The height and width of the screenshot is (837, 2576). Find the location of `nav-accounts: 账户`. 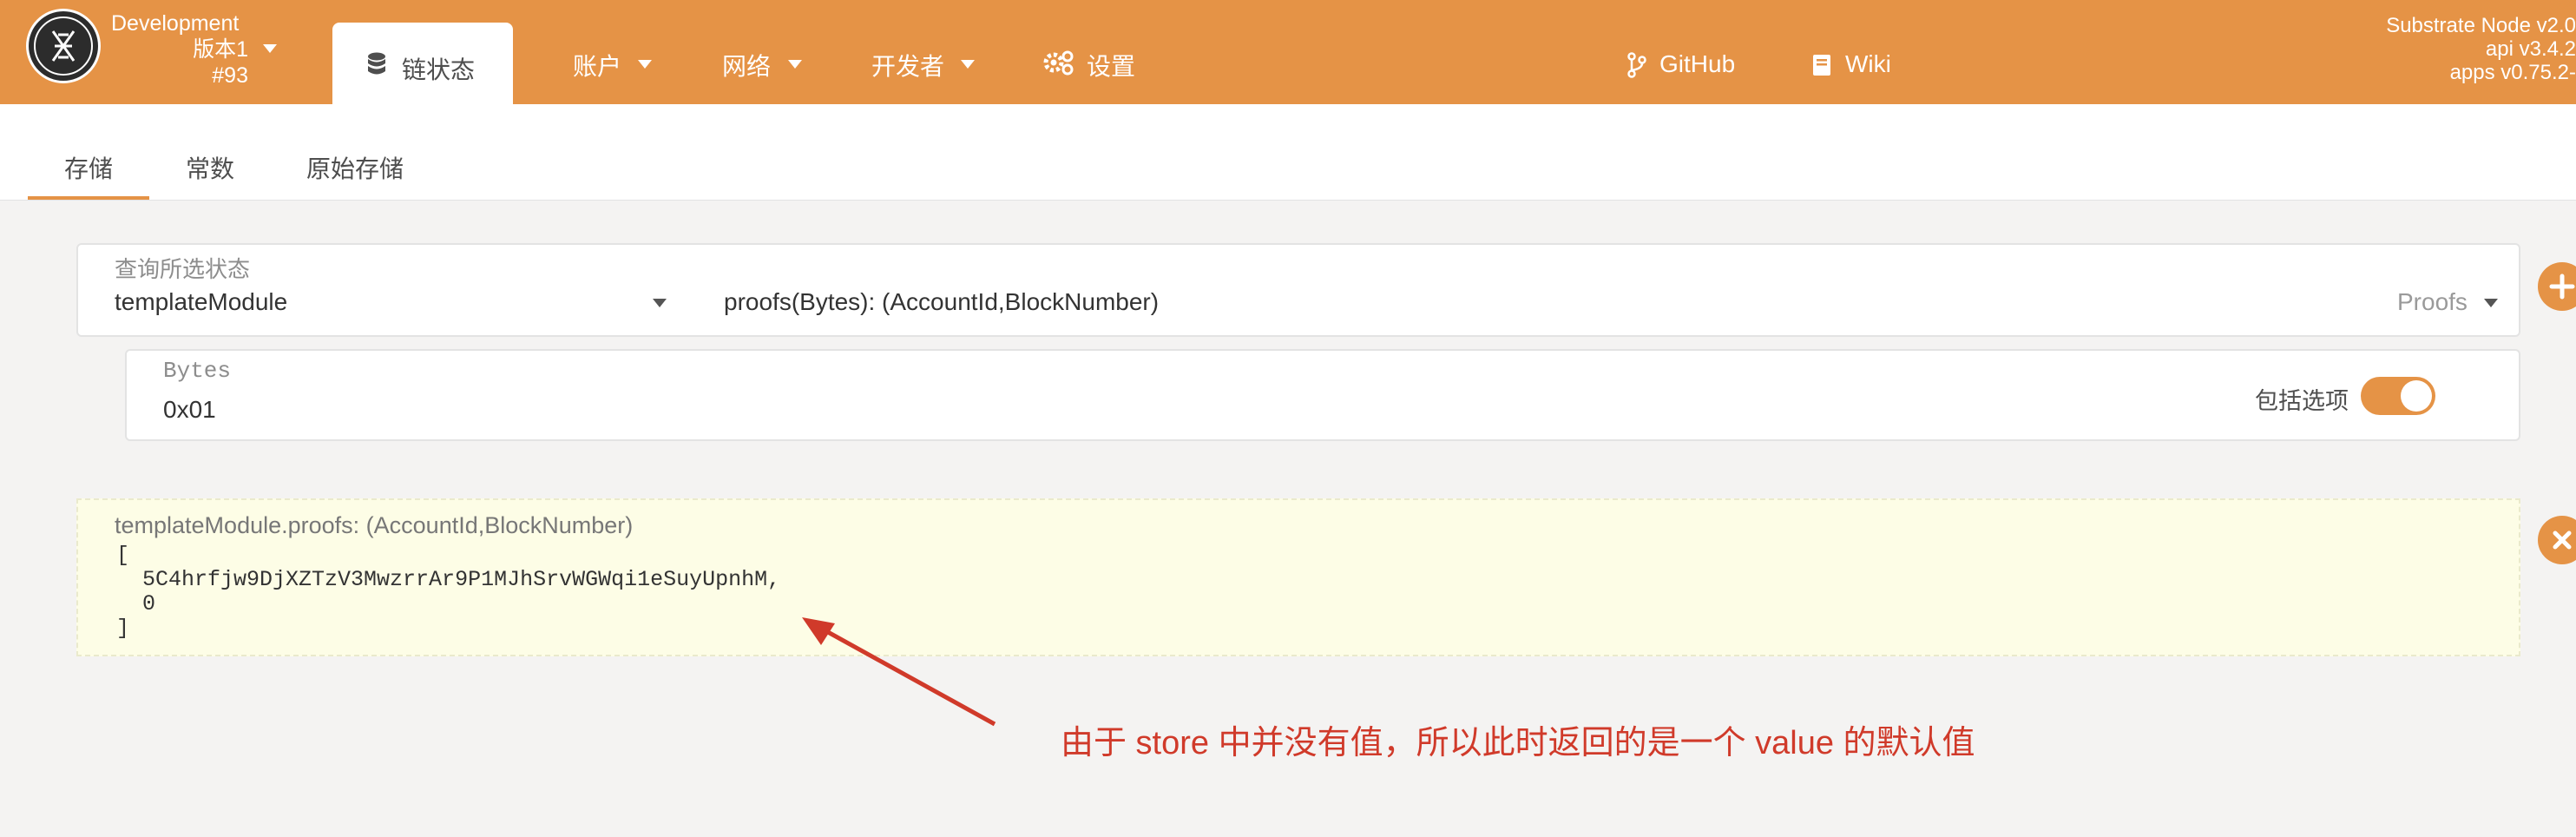

nav-accounts: 账户 is located at coordinates (597, 65).